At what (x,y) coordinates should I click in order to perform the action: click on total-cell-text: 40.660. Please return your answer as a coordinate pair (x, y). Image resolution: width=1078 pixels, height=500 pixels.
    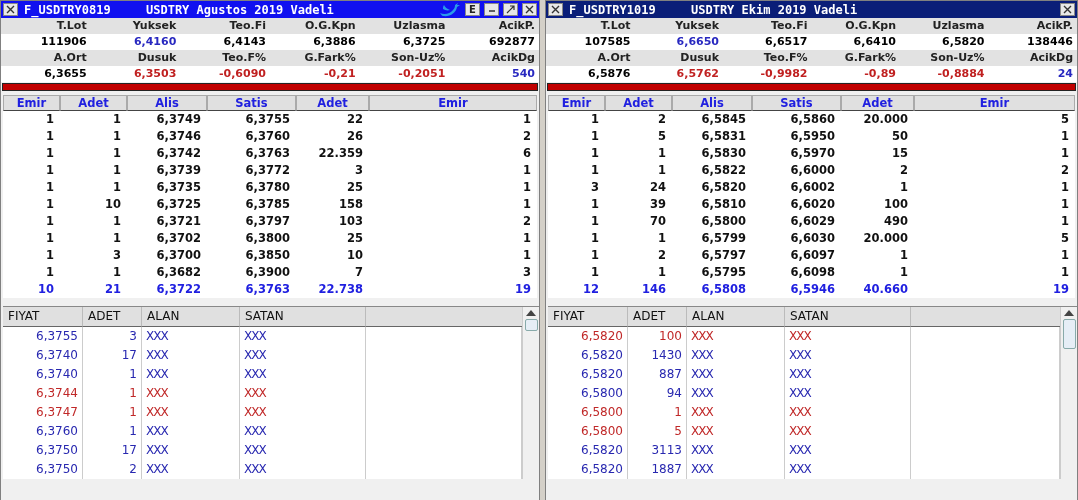
    Looking at the image, I should click on (885, 289).